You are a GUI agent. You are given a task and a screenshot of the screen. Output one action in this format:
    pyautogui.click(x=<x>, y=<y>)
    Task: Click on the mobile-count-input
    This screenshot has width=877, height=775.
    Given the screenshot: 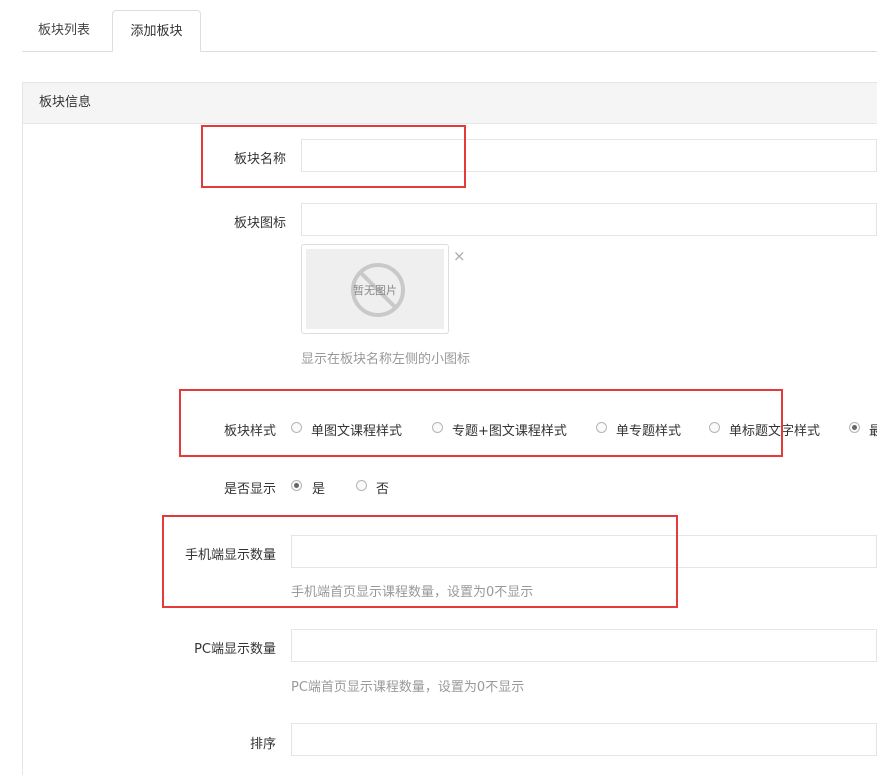 What is the action you would take?
    pyautogui.click(x=584, y=551)
    